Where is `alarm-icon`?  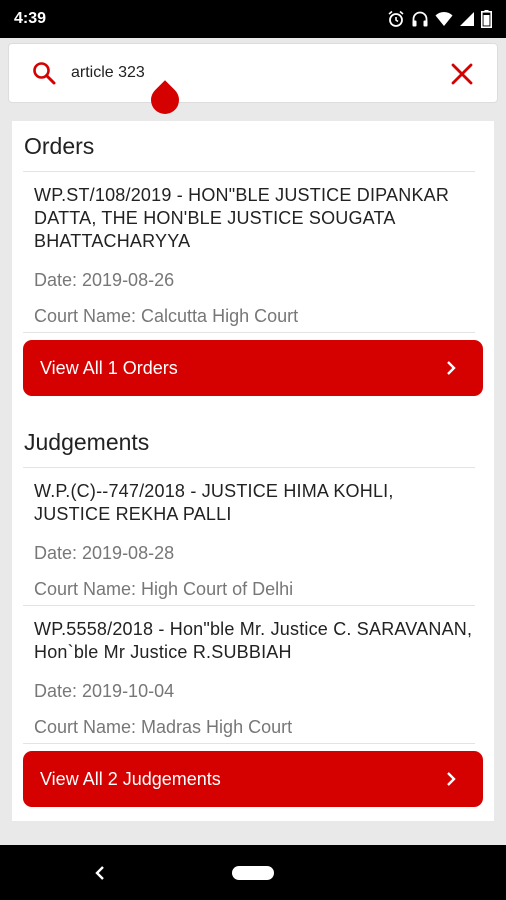 alarm-icon is located at coordinates (396, 18).